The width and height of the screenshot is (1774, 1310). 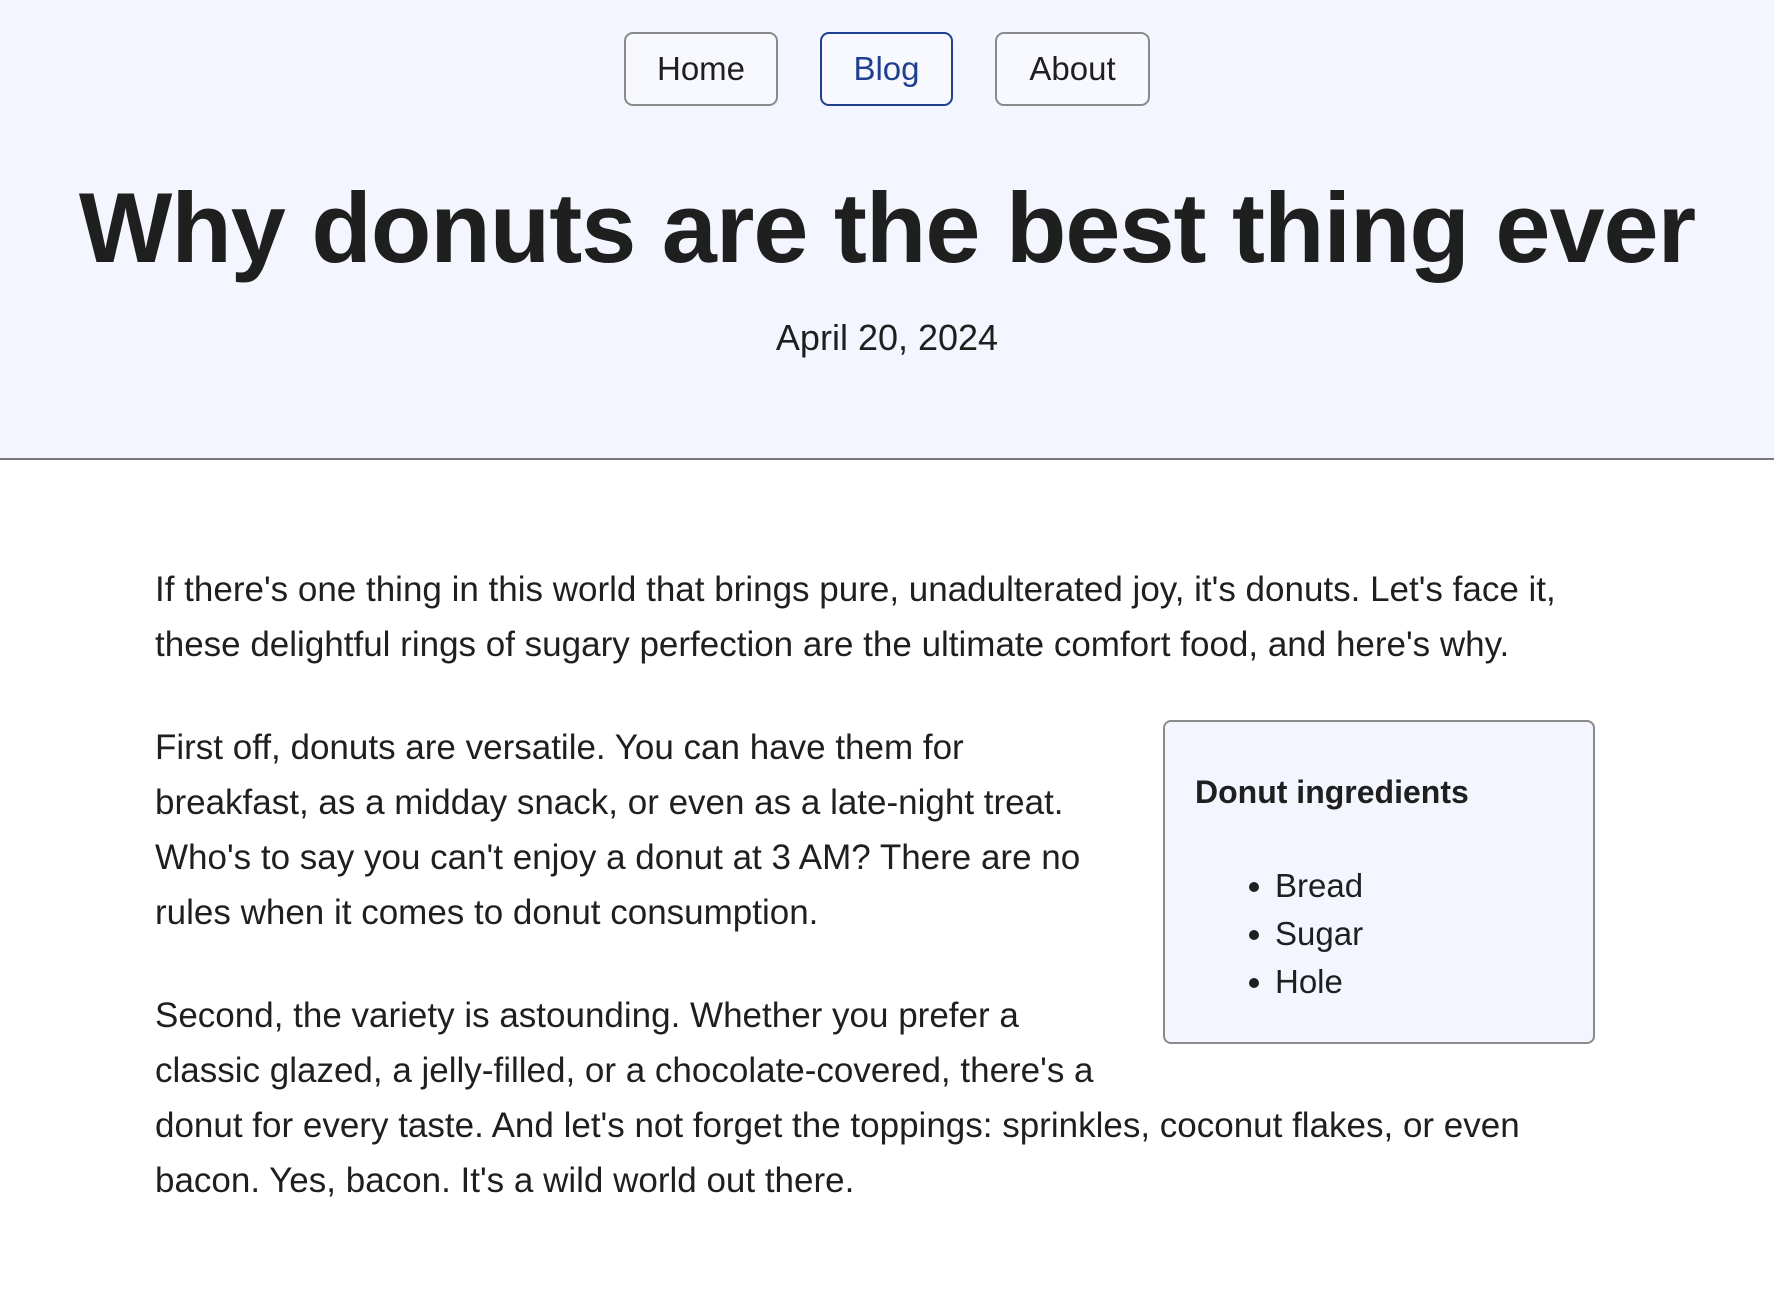 I want to click on ingredients-list: Bread Sugar Hole, so click(x=1379, y=934).